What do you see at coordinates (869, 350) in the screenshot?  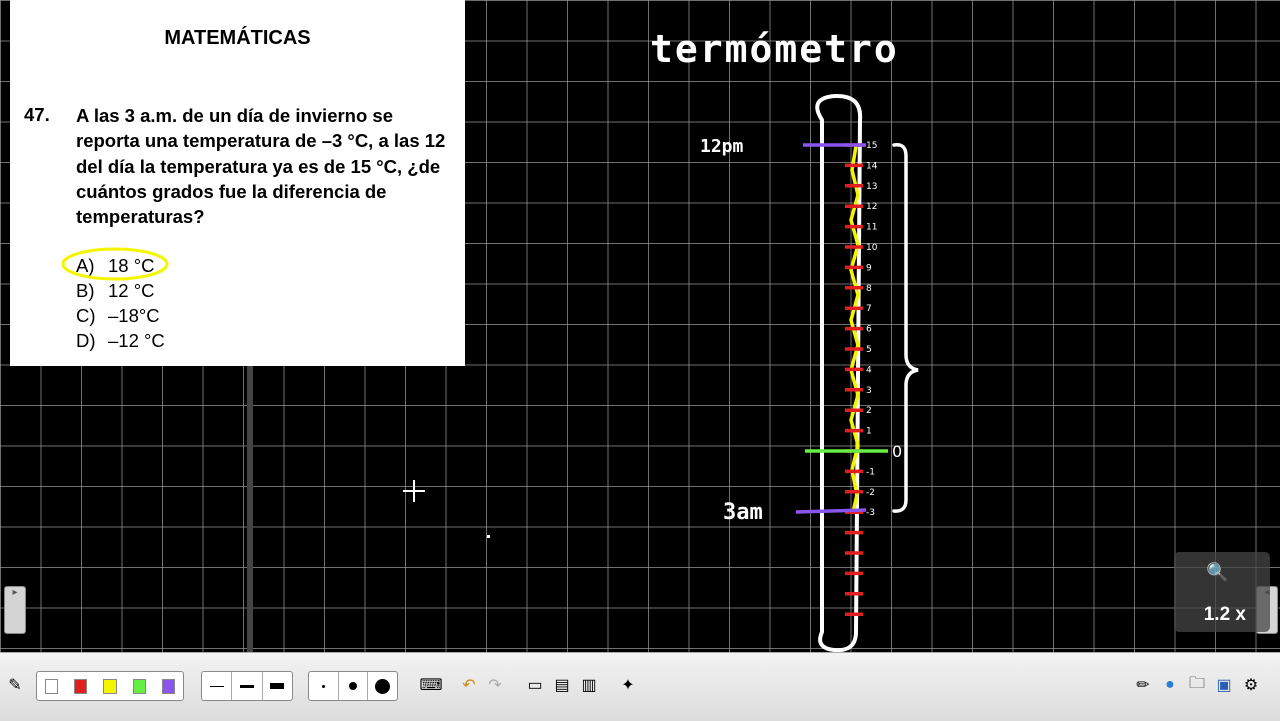 I see `scale-label: 5` at bounding box center [869, 350].